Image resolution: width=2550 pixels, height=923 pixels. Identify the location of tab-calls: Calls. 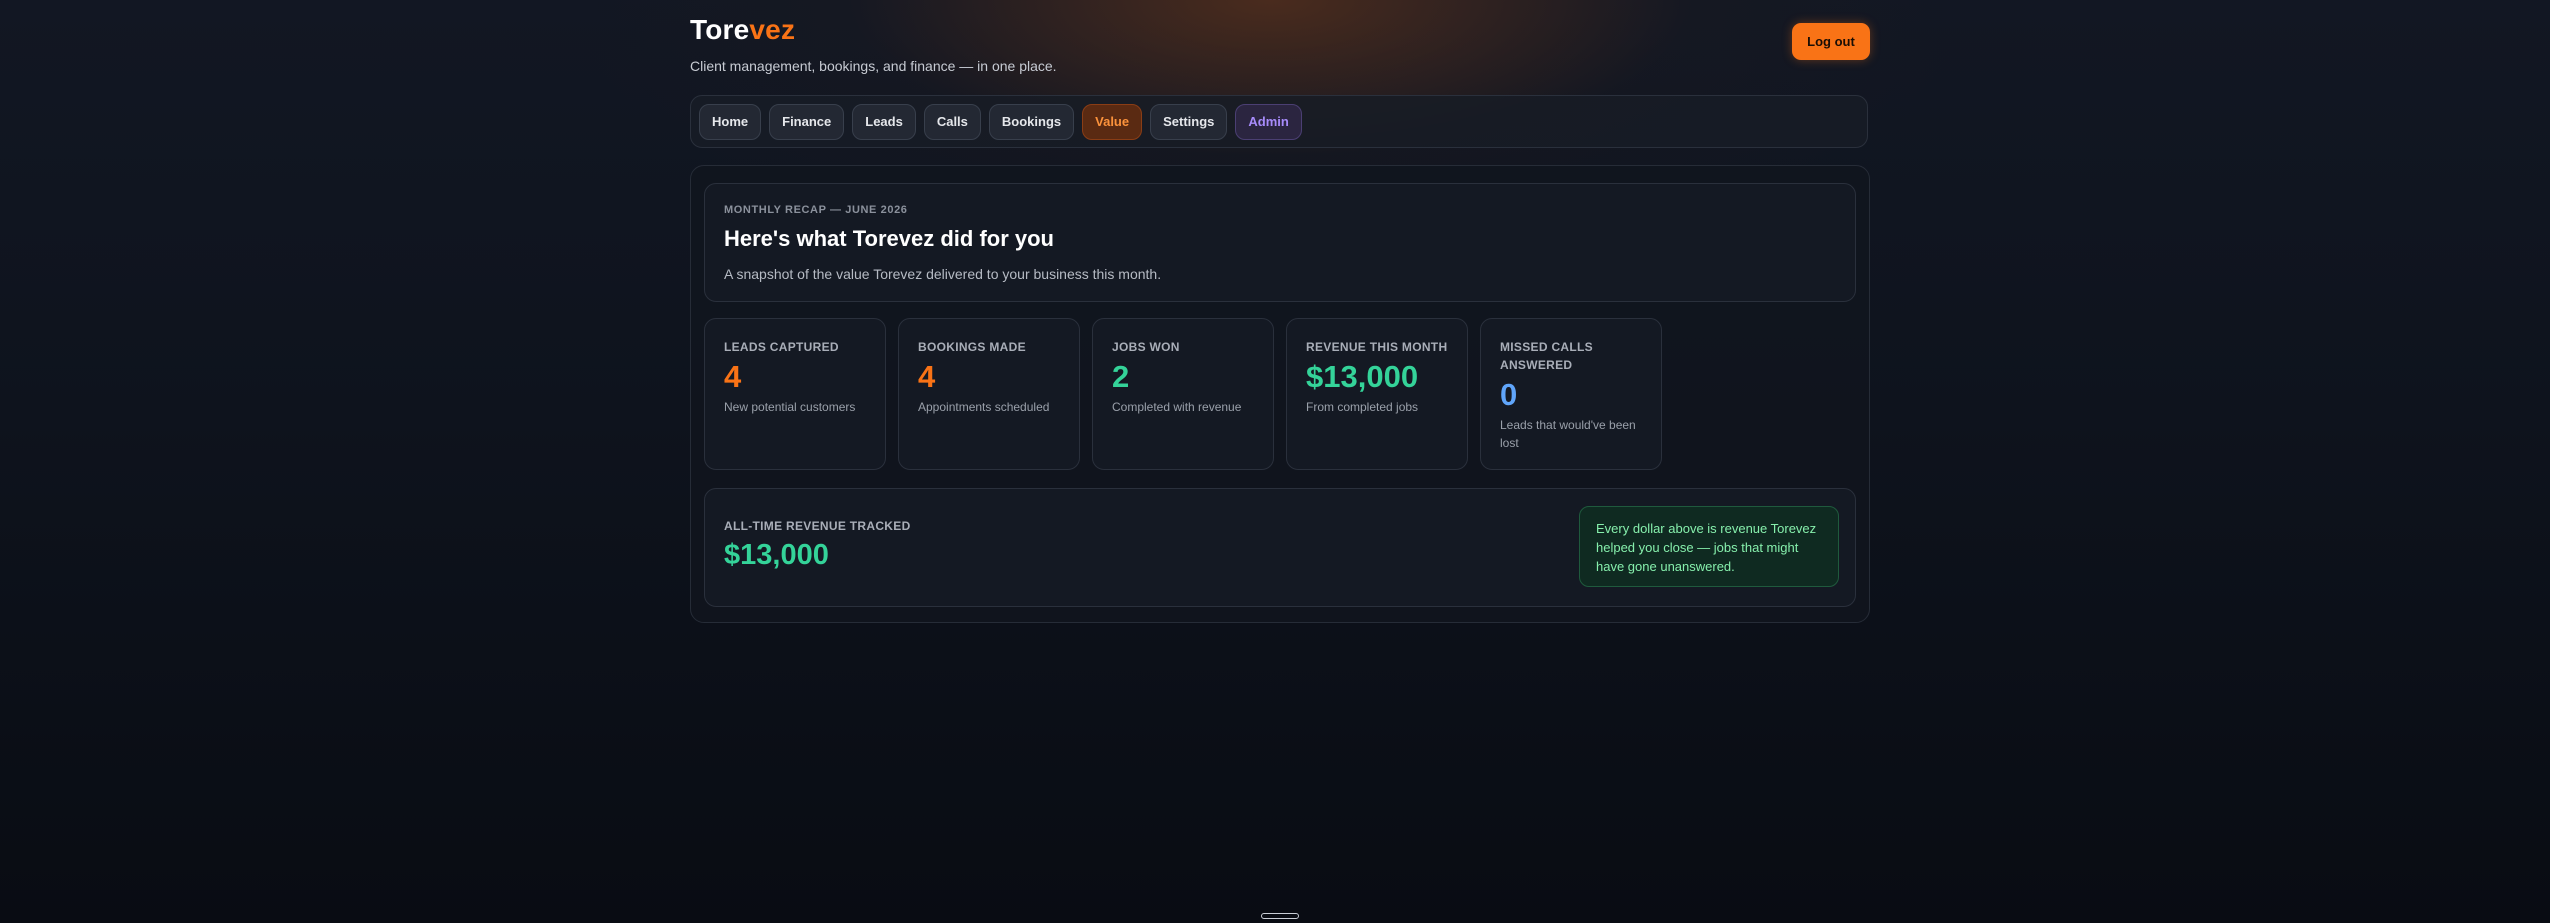
(952, 121).